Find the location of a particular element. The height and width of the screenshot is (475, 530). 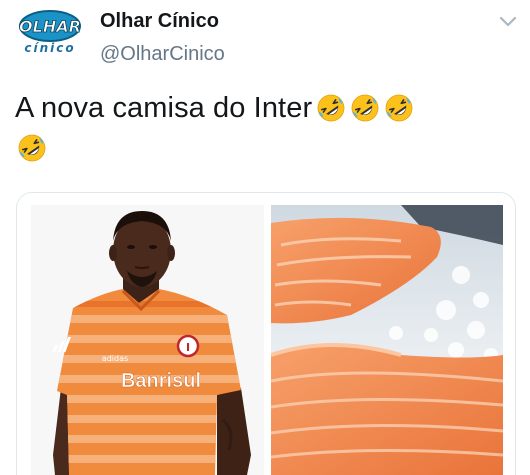

olhar-cinico-logo: OLHAR cínico is located at coordinates (50, 32).